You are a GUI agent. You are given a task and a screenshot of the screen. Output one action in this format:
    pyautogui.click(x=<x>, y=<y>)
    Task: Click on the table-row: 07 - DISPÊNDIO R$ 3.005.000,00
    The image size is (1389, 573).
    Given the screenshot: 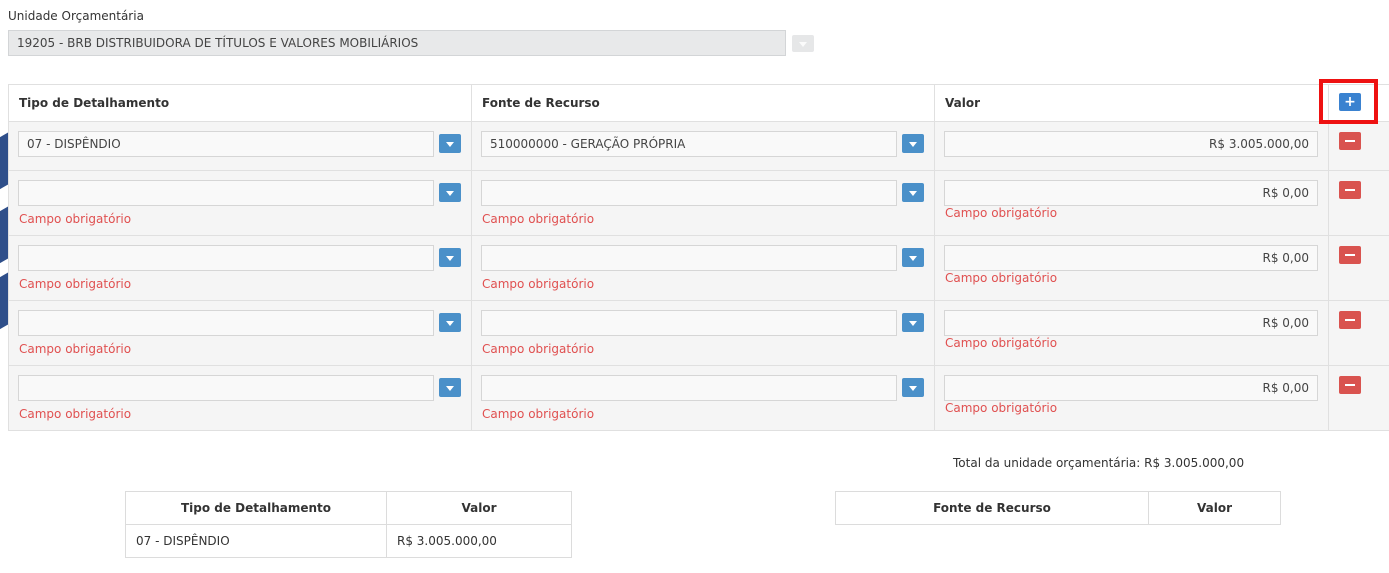 What is the action you would take?
    pyautogui.click(x=348, y=541)
    